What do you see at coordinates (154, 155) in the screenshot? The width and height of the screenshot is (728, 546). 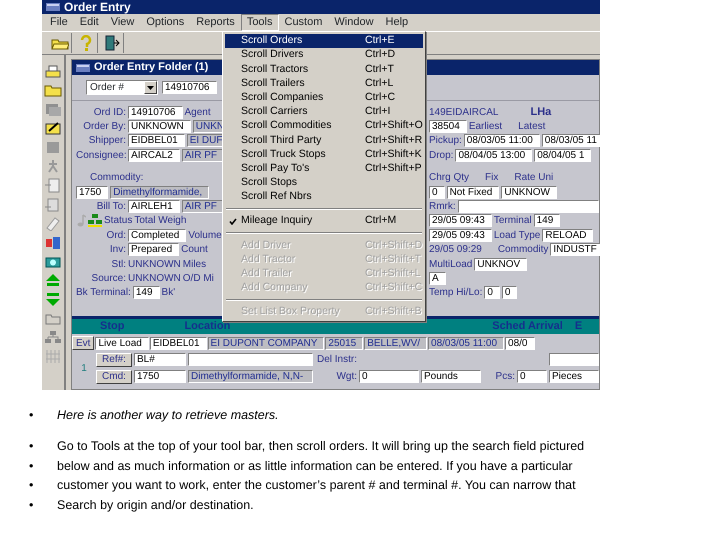 I see `input-field: AIRCAL2` at bounding box center [154, 155].